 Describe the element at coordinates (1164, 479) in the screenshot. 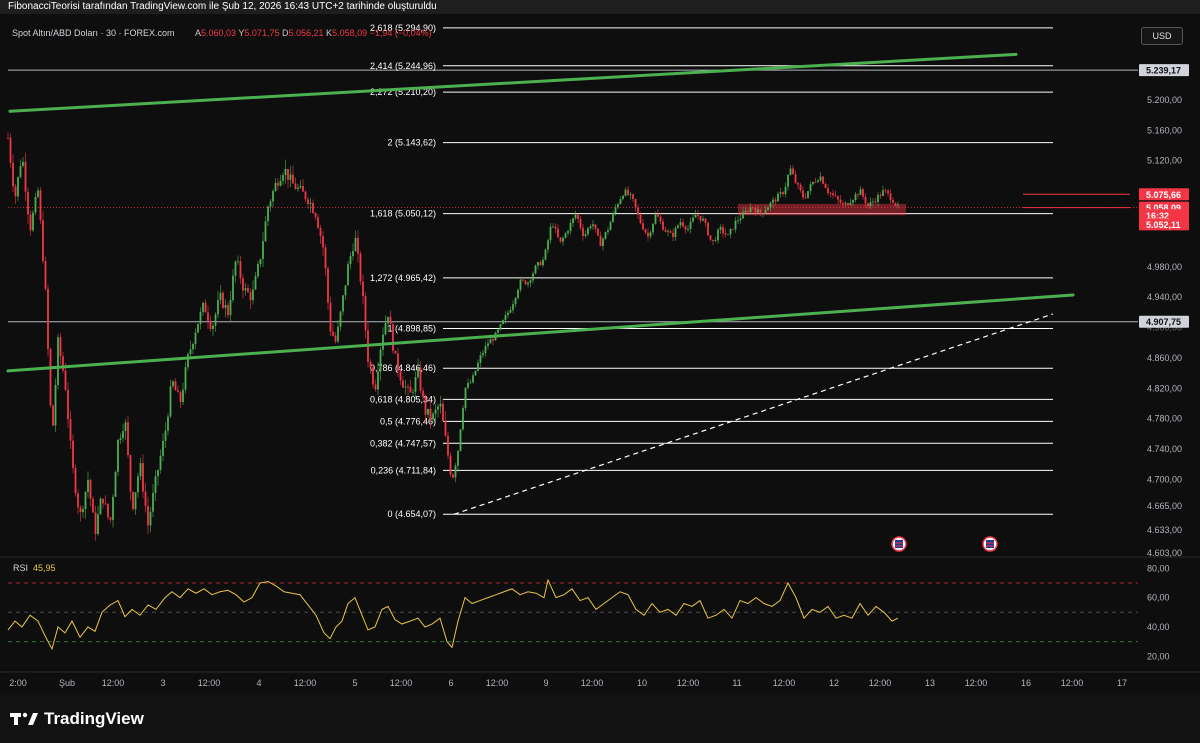

I see `price-axis-tick-9: 4.700,00` at that location.